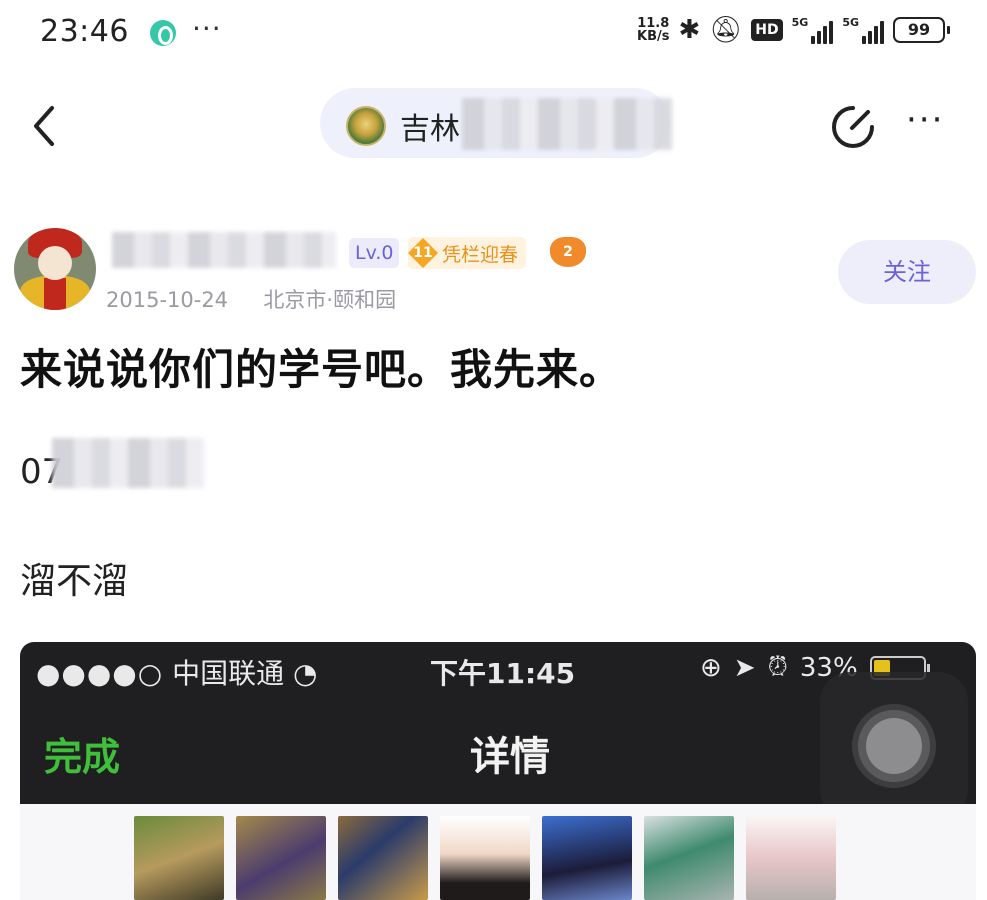  What do you see at coordinates (510, 757) in the screenshot?
I see `embedded-title: 详情` at bounding box center [510, 757].